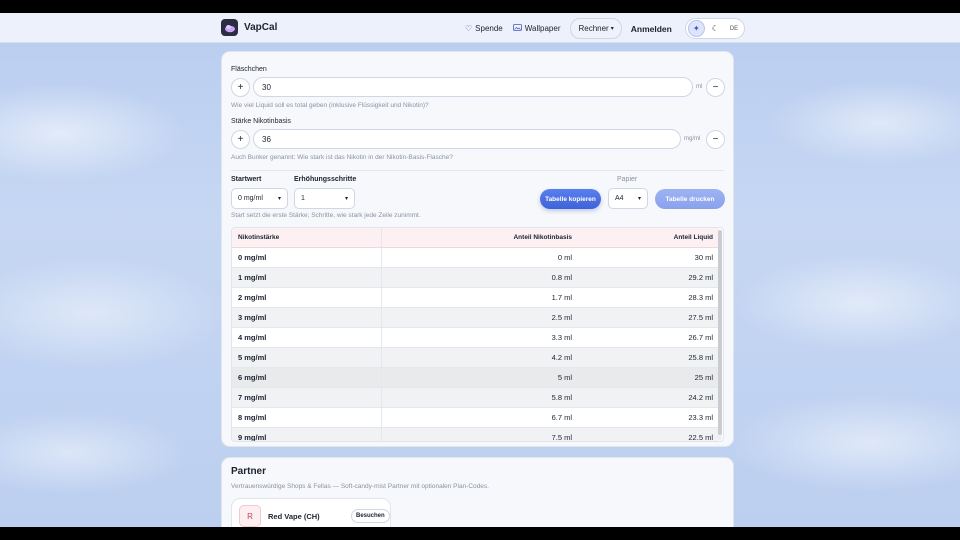 The height and width of the screenshot is (540, 960). I want to click on table-row: 4 mg/ml 3.3 ml 26.7 ml, so click(475, 337).